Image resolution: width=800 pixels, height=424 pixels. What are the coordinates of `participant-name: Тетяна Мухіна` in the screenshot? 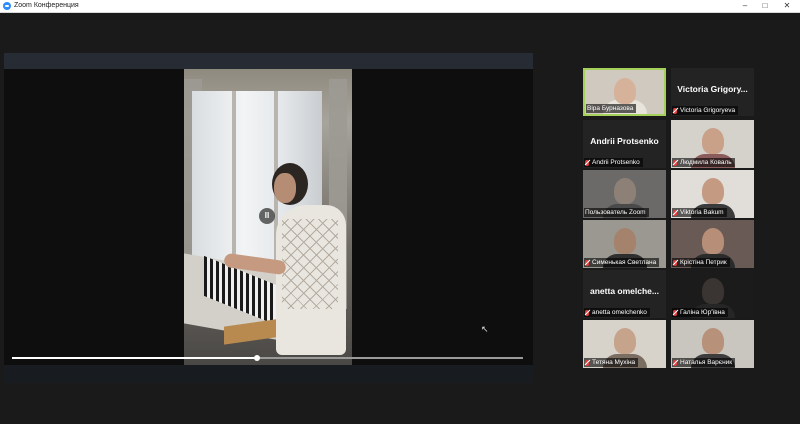 It's located at (614, 362).